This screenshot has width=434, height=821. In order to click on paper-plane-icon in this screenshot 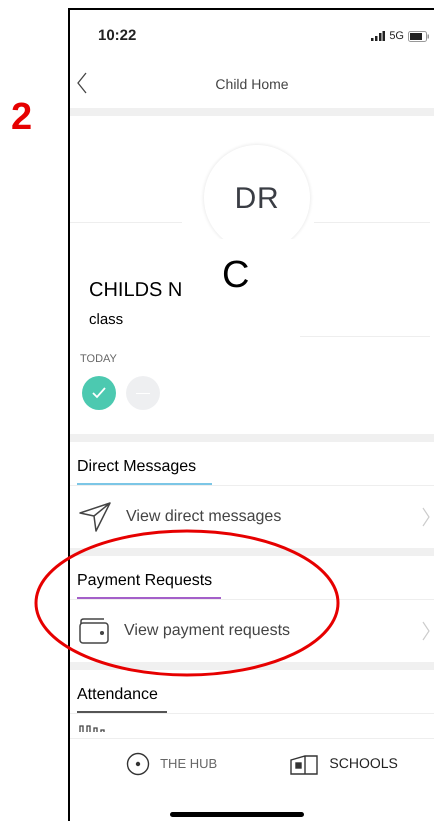, I will do `click(95, 517)`.